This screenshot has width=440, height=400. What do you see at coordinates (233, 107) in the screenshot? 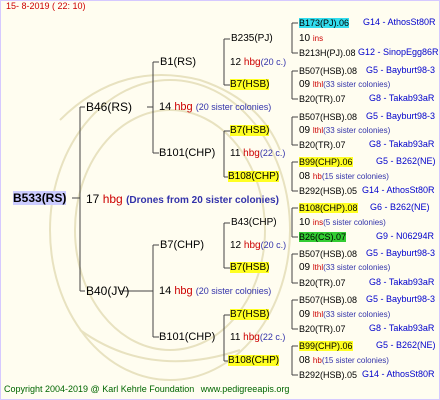
I see `gen1-link-note: (20 sister colonies)` at bounding box center [233, 107].